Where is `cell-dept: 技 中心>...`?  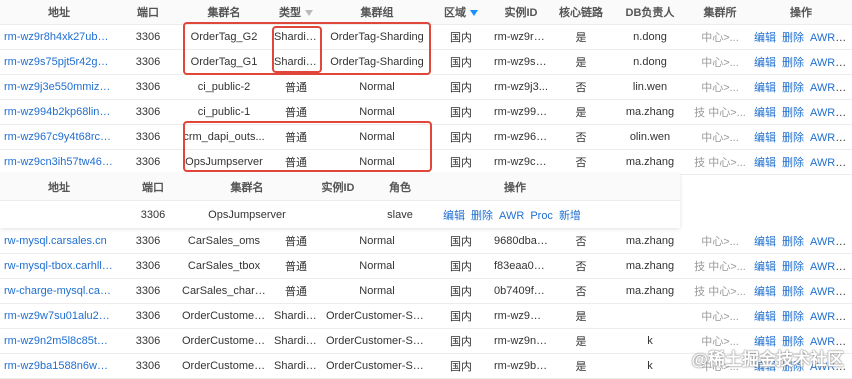 cell-dept: 技 中心>... is located at coordinates (720, 292).